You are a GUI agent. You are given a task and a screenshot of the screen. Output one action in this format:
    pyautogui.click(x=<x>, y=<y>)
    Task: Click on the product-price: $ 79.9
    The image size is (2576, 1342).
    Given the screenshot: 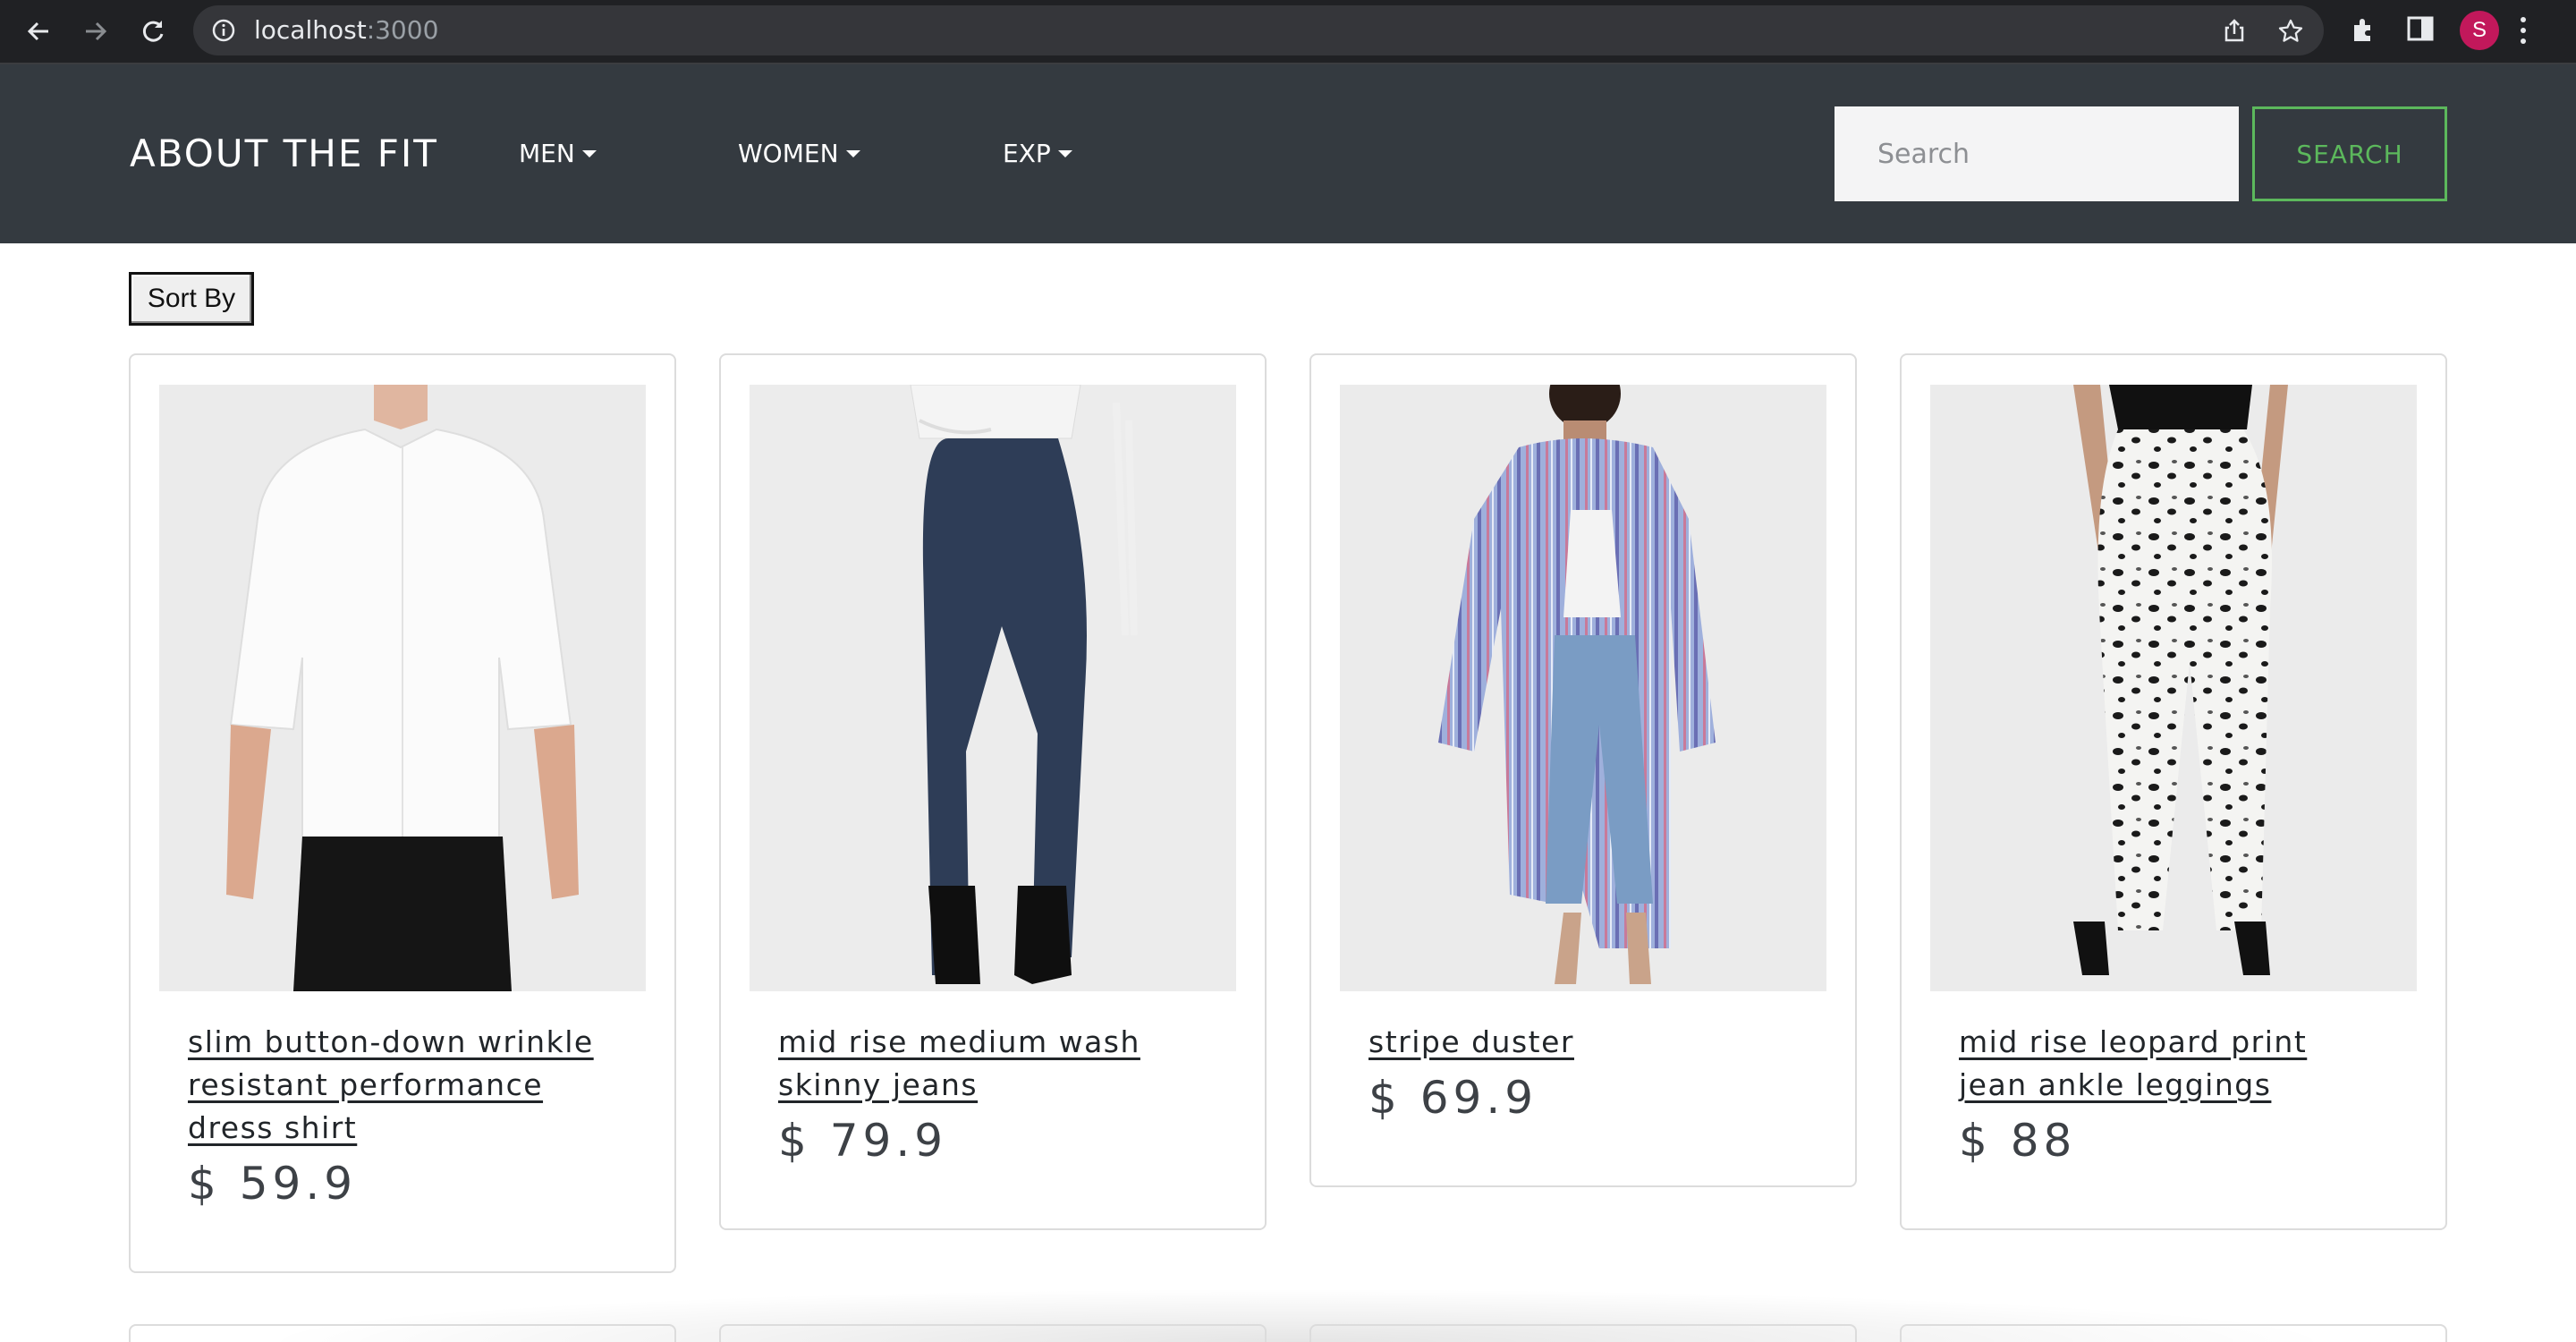 What is the action you would take?
    pyautogui.click(x=863, y=1141)
    